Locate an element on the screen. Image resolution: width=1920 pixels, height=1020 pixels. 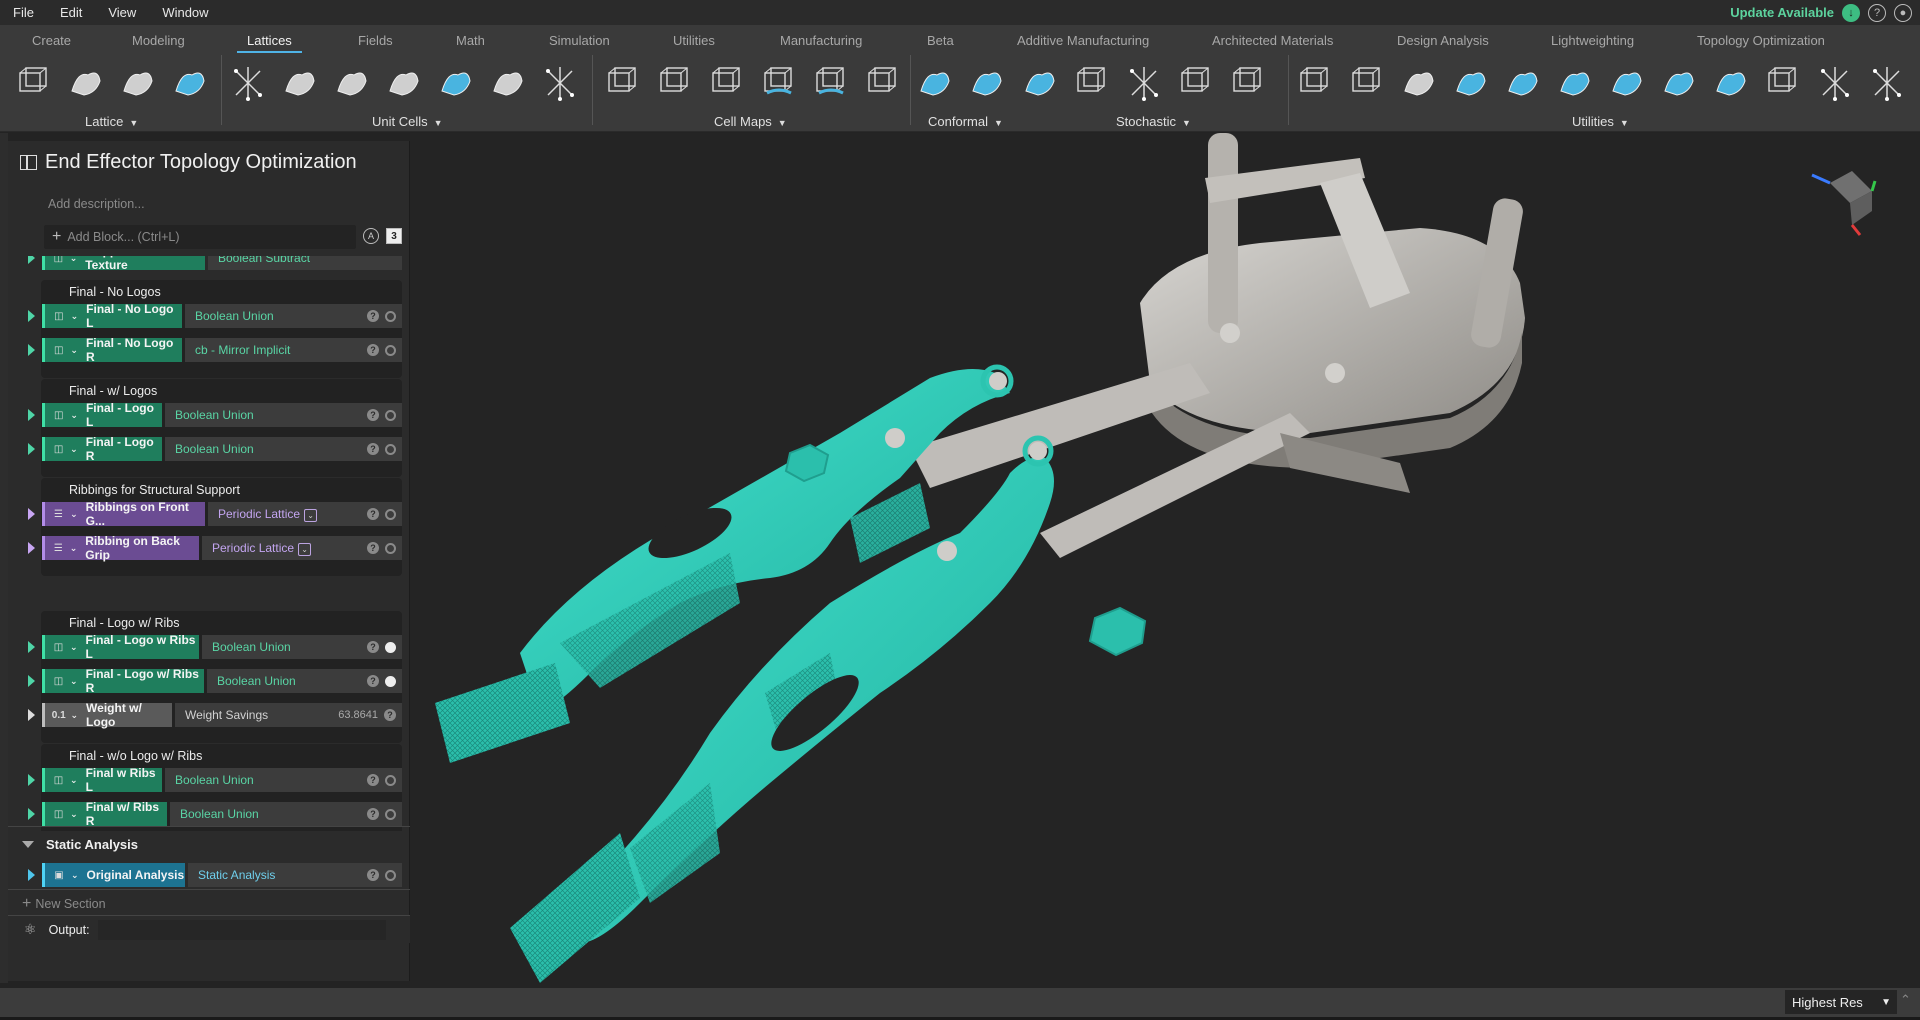
group-label-conformal: Conformal ▼ is located at coordinates (965, 121).